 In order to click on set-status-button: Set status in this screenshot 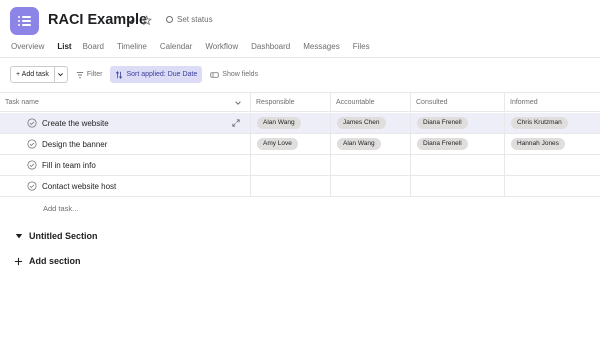, I will do `click(189, 19)`.